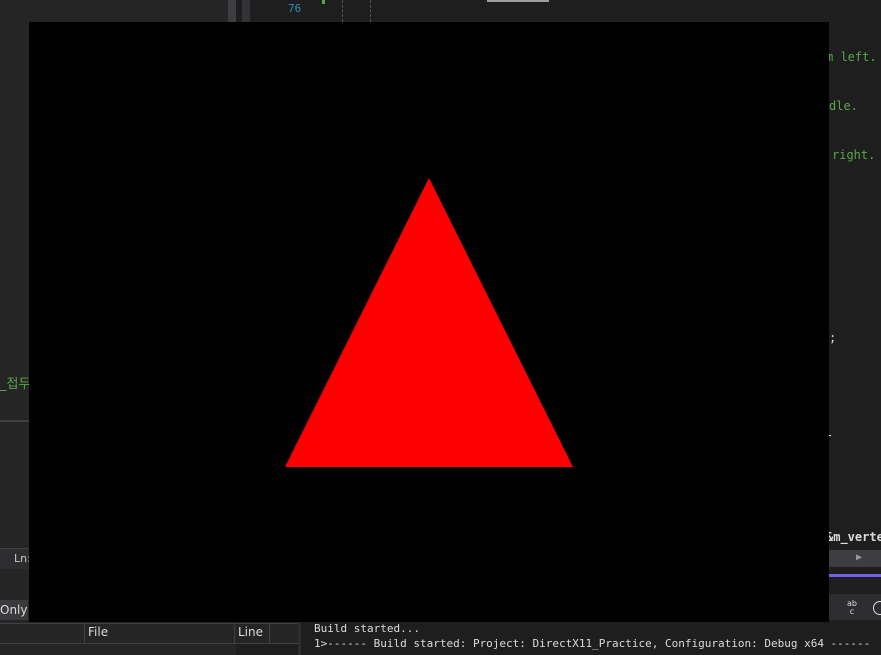 The width and height of the screenshot is (881, 655). Describe the element at coordinates (855, 558) in the screenshot. I see `editor-horizontal-scrollbar` at that location.